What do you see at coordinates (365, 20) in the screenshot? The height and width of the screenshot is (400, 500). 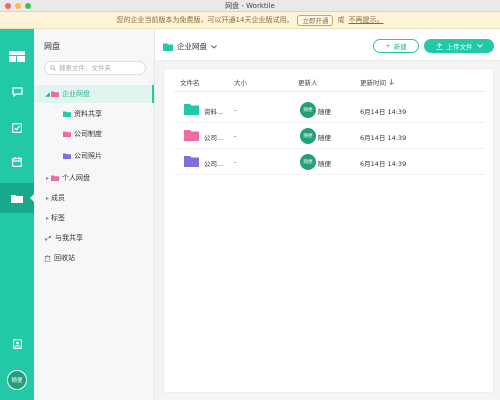 I see `dismiss-banner-link: 不再提示。` at bounding box center [365, 20].